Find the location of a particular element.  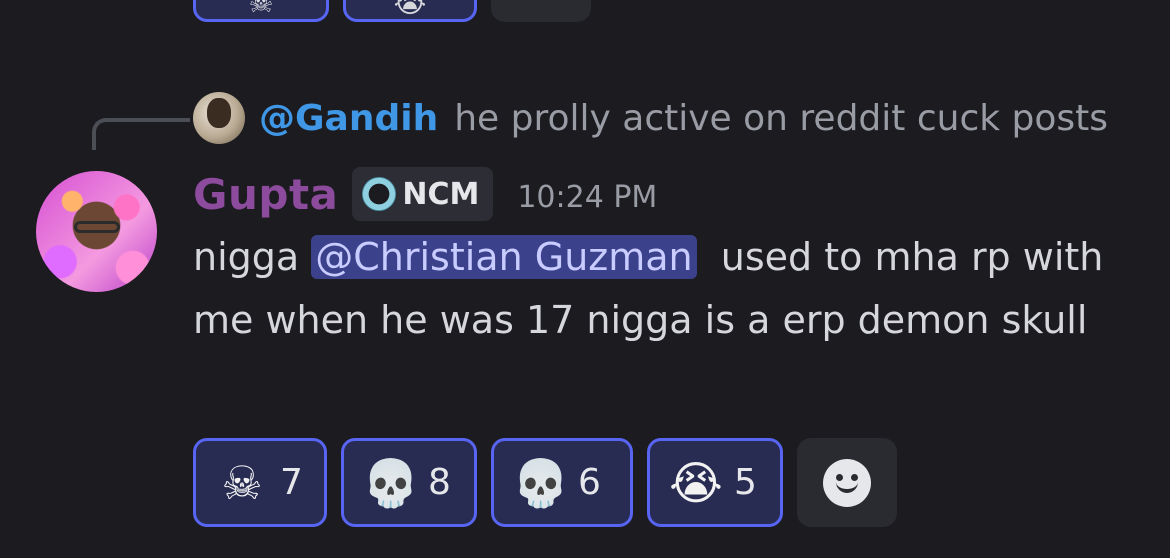

reaction-count: 8 is located at coordinates (439, 482).